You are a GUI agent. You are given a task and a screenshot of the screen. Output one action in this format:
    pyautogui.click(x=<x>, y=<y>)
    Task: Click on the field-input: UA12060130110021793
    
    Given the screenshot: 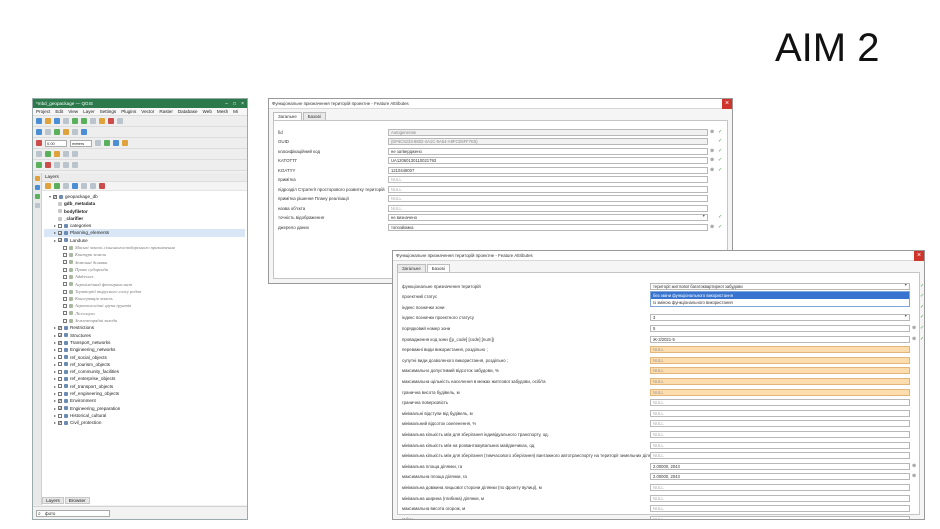 What is the action you would take?
    pyautogui.click(x=548, y=160)
    